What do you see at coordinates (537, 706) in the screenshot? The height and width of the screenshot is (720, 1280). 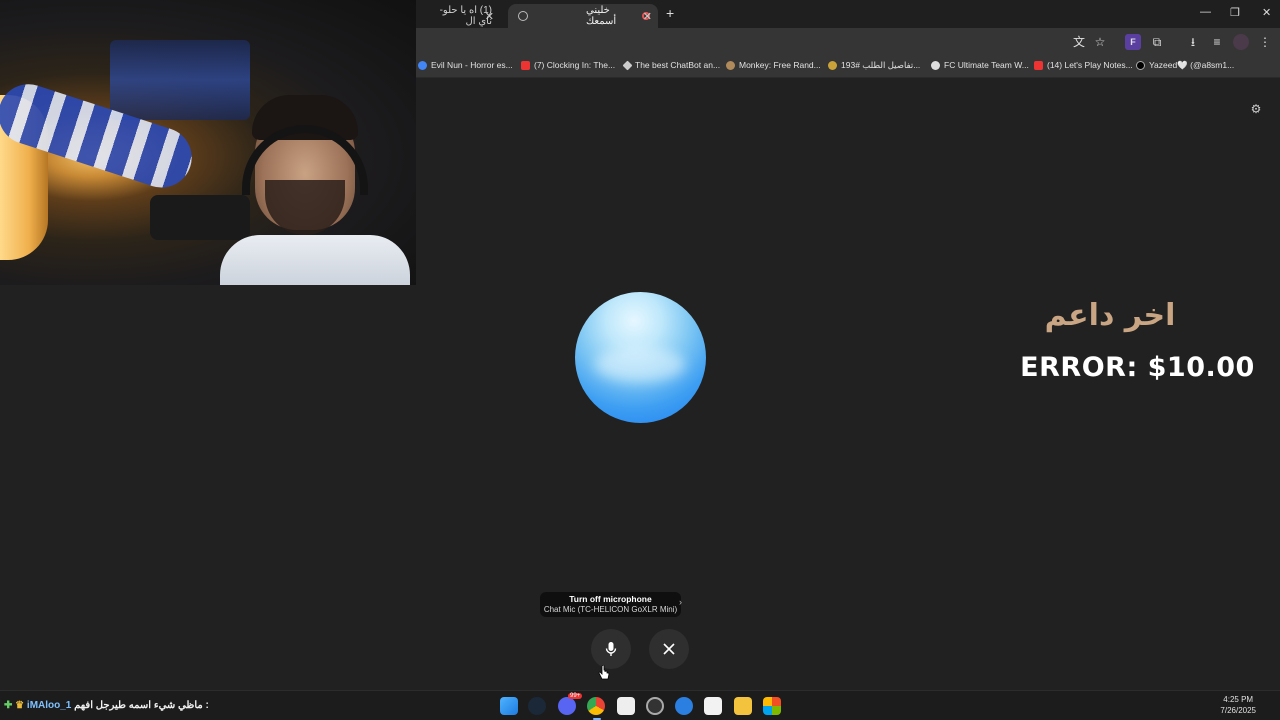 I see `steam-icon` at bounding box center [537, 706].